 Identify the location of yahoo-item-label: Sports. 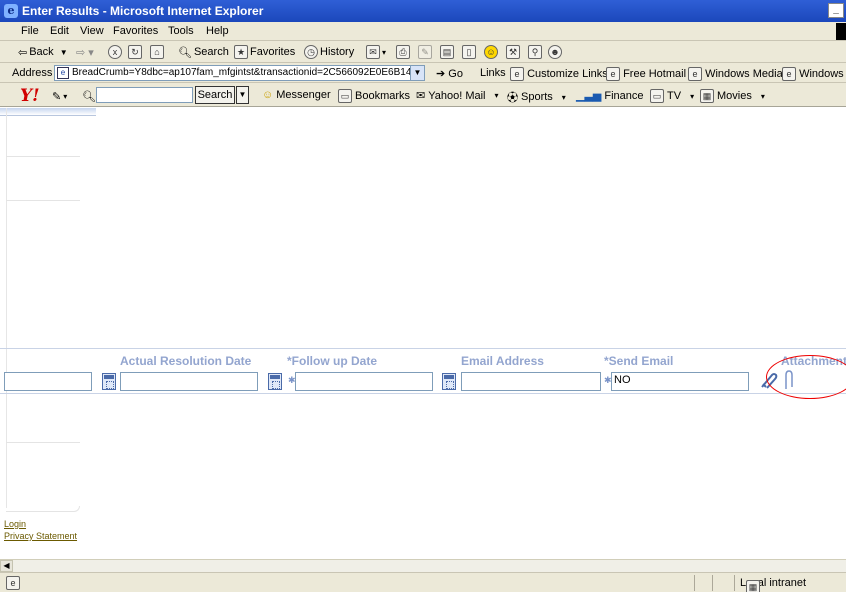
(537, 97).